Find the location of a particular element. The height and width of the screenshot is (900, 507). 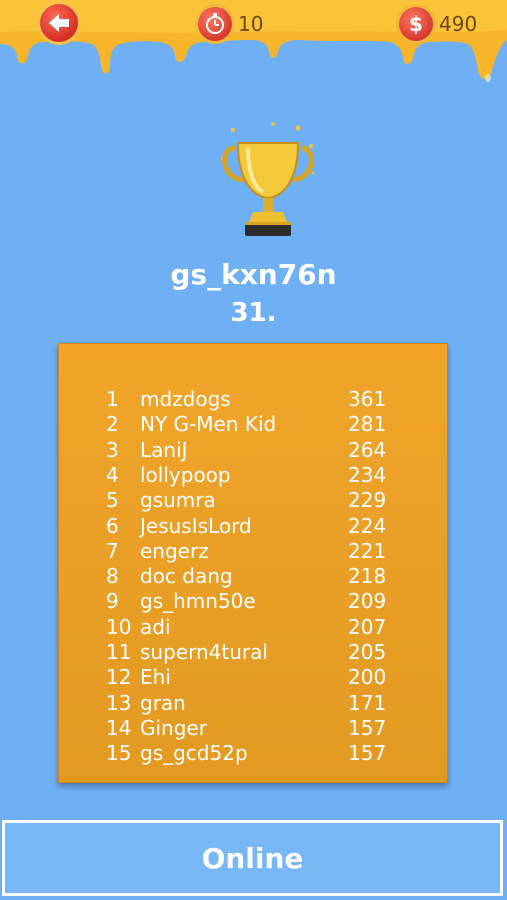

leaderboard-name: gs_gcd52p is located at coordinates (194, 753).